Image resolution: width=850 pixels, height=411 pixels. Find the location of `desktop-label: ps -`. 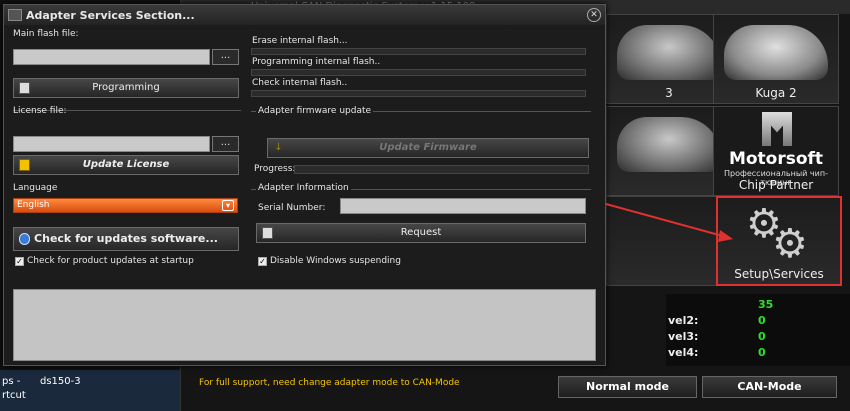

desktop-label: ps - is located at coordinates (11, 381).